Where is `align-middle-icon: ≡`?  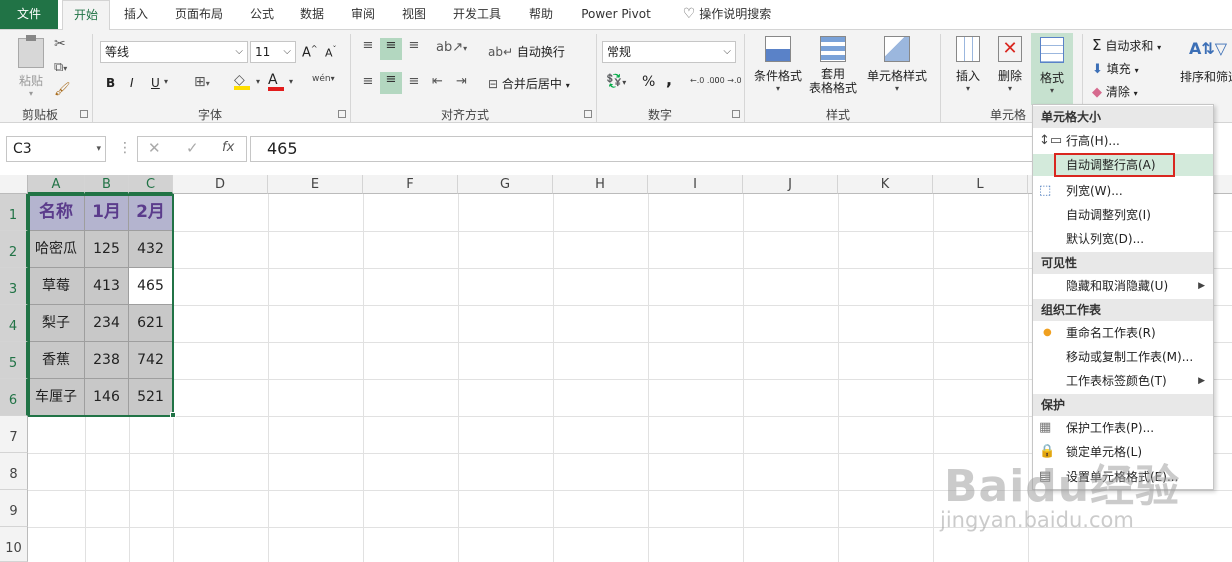
align-middle-icon: ≡ is located at coordinates (391, 49).